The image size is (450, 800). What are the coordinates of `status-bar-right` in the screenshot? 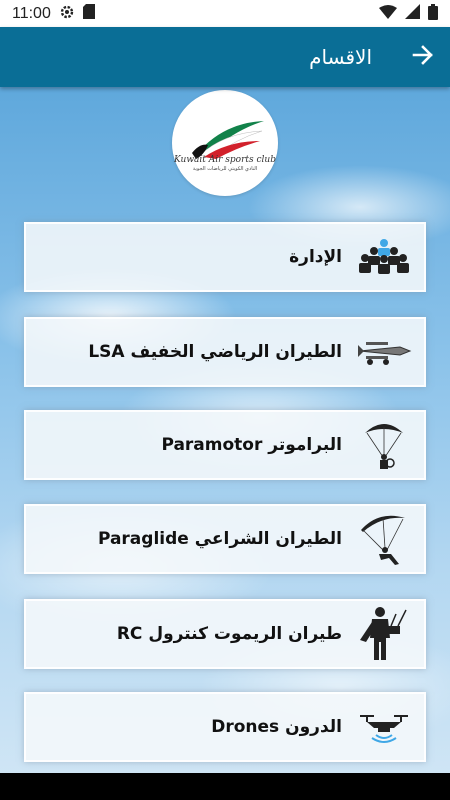 It's located at (408, 13).